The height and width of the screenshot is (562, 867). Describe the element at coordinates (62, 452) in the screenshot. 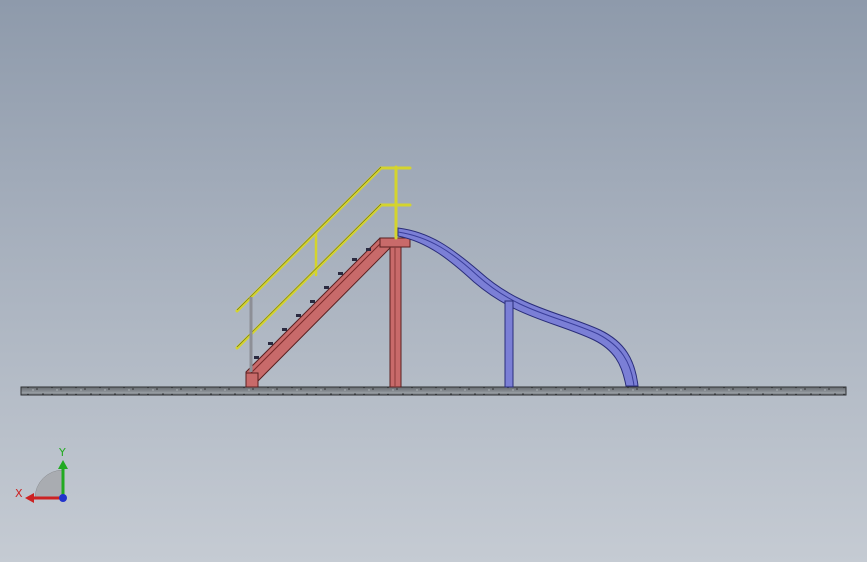

I see `y-axis-label: Y` at that location.